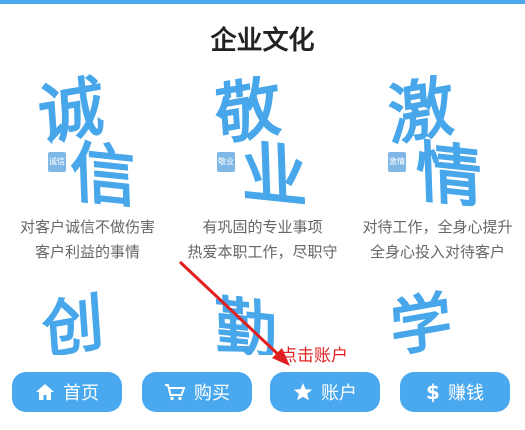  I want to click on nav-label: 账户, so click(339, 393).